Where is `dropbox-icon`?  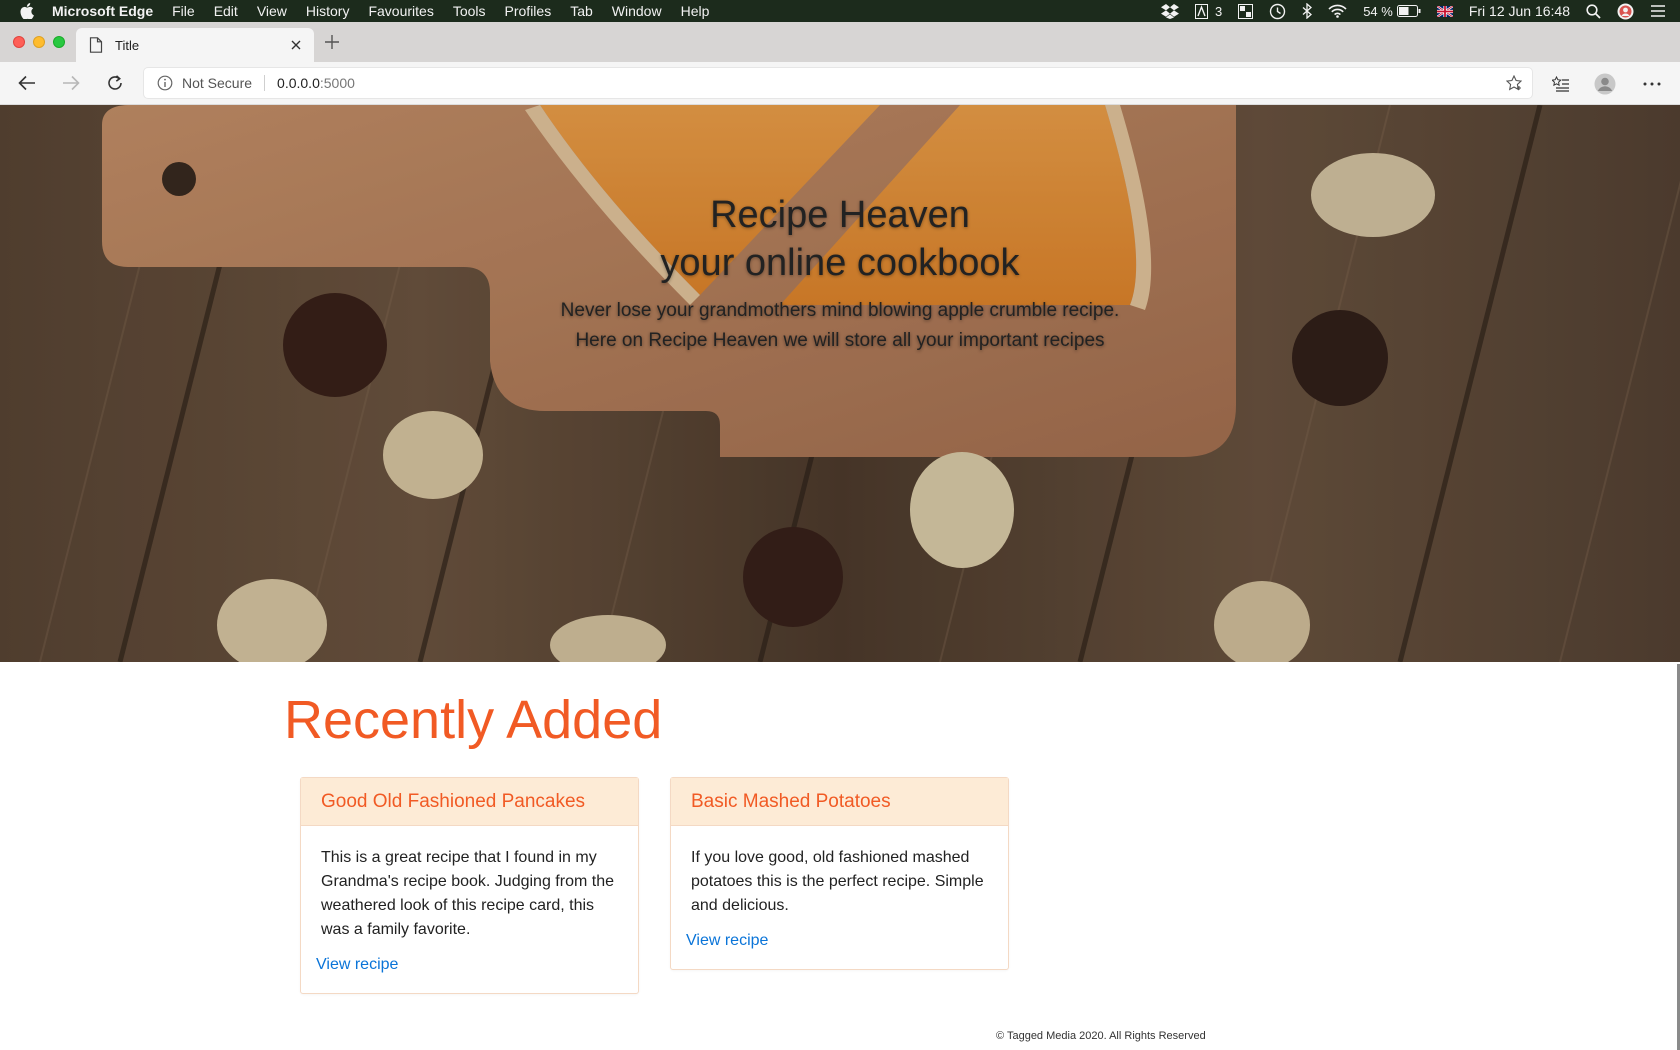 dropbox-icon is located at coordinates (1169, 11).